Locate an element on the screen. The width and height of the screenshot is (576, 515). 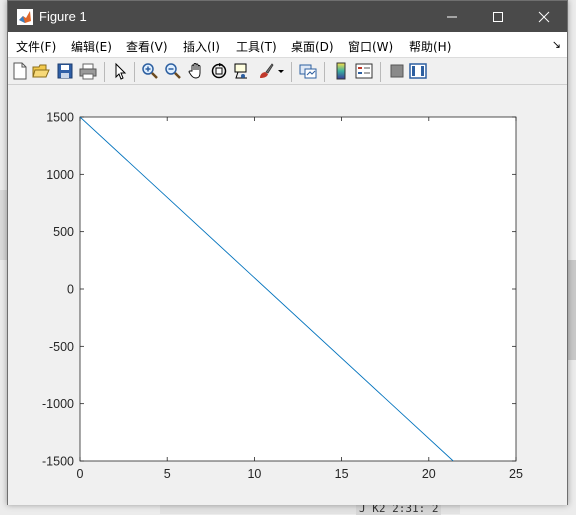
legend-icon is located at coordinates (364, 71).